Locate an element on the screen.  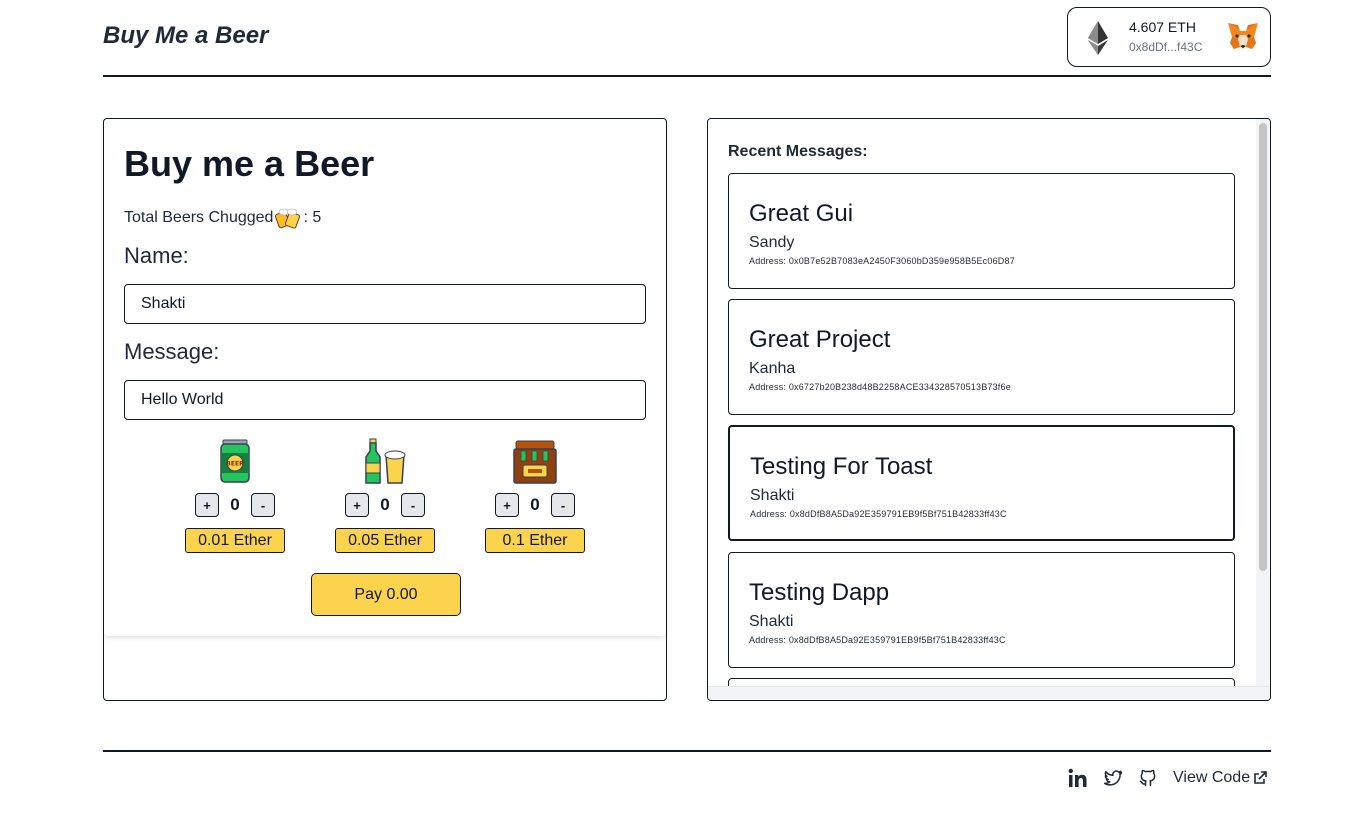
bottle-decrement-button: - is located at coordinates (413, 505).